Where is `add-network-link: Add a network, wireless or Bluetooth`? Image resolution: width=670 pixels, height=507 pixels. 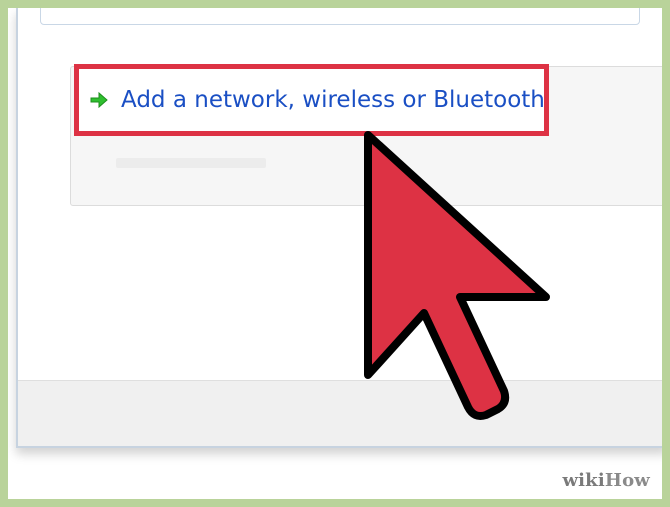
add-network-link: Add a network, wireless or Bluetooth is located at coordinates (311, 100).